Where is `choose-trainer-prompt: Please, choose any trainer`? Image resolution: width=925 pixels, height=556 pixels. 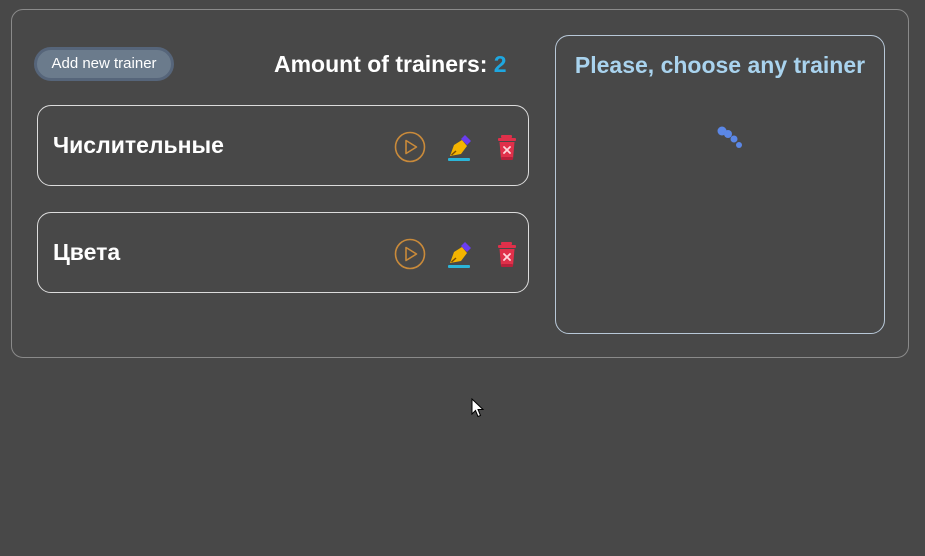
choose-trainer-prompt: Please, choose any trainer is located at coordinates (720, 65).